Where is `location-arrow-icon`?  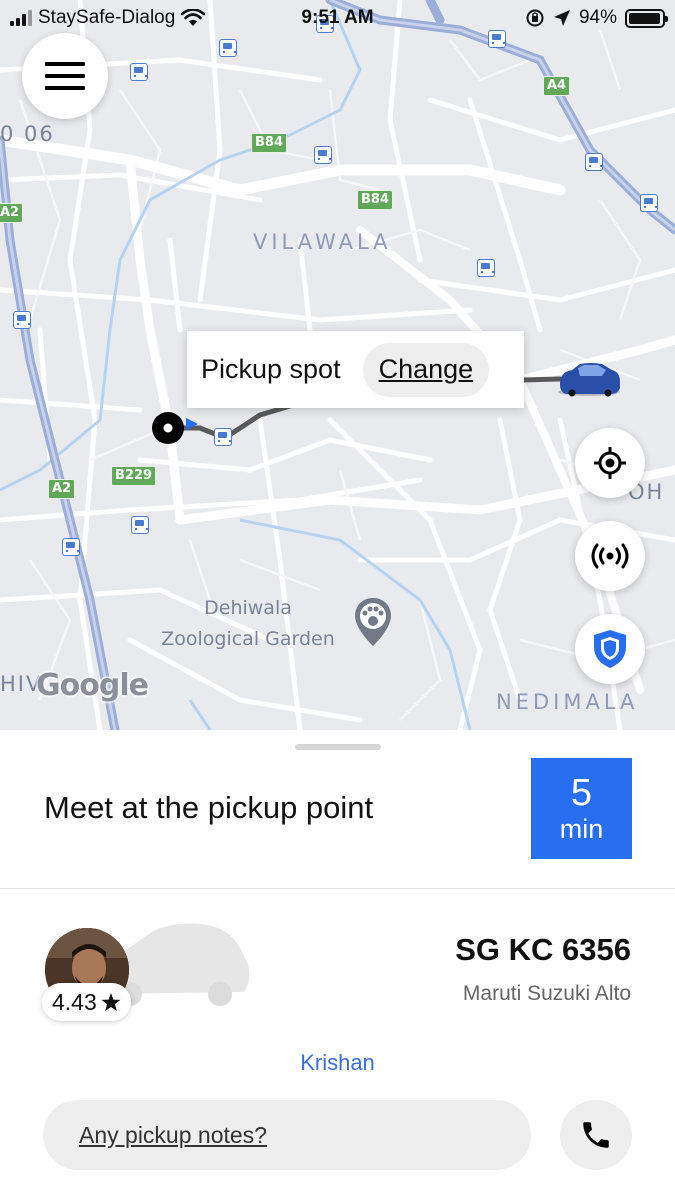 location-arrow-icon is located at coordinates (561, 18).